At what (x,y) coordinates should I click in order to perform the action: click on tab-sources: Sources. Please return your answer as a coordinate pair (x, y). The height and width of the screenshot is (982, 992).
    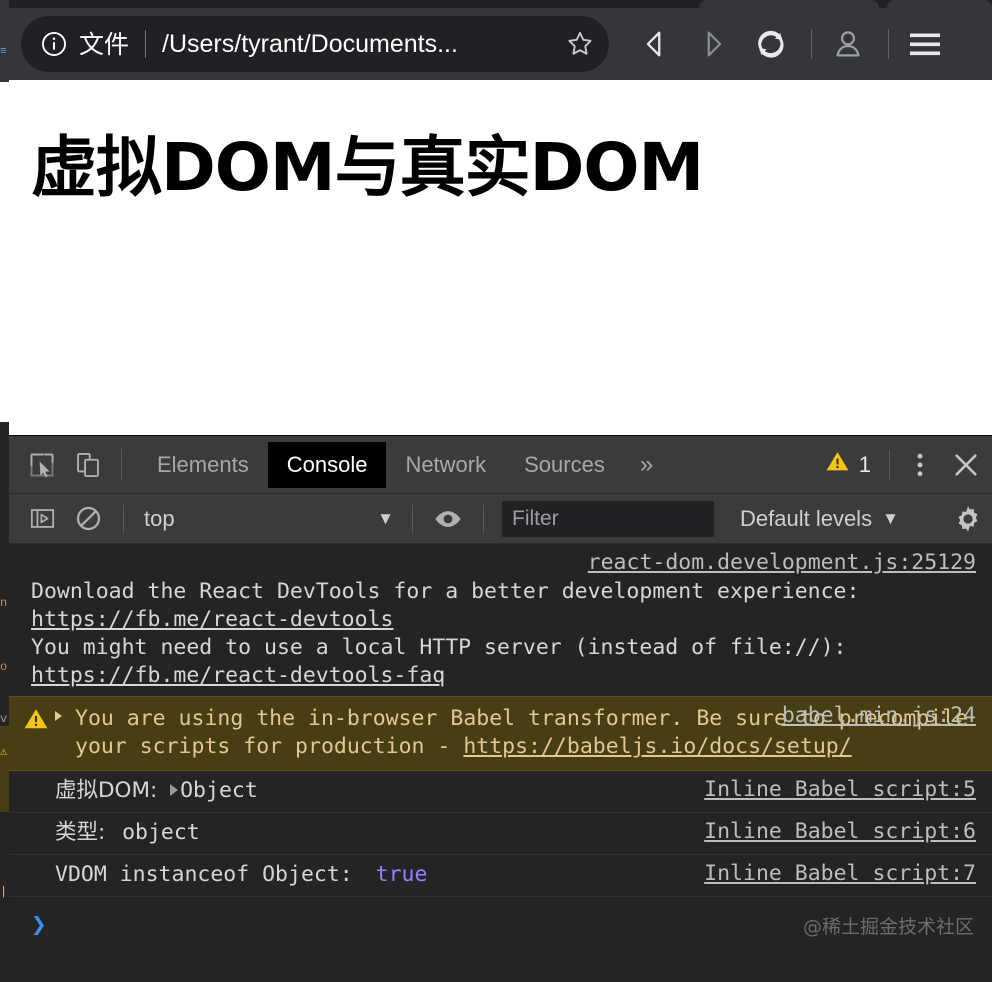
    Looking at the image, I should click on (564, 465).